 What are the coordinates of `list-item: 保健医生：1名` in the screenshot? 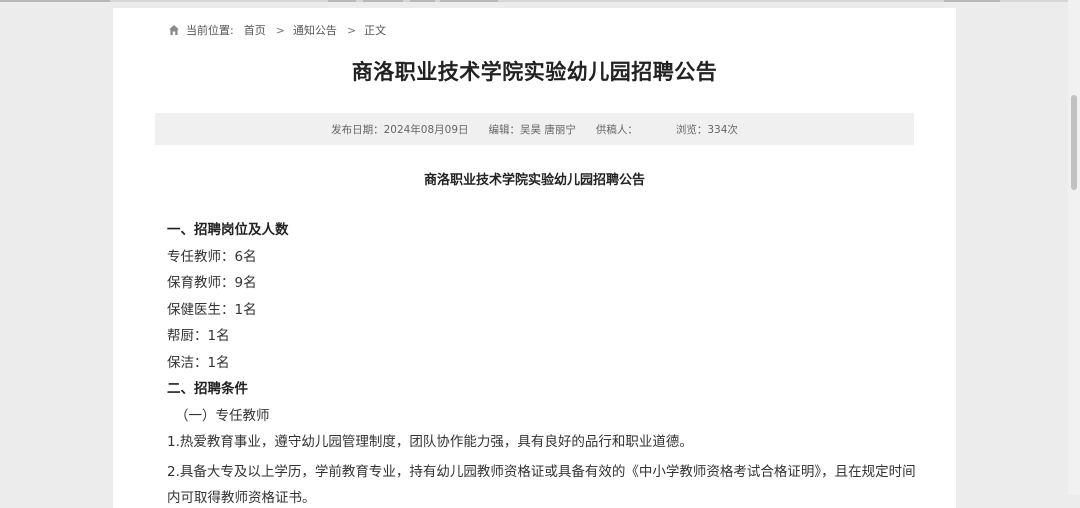 It's located at (547, 313).